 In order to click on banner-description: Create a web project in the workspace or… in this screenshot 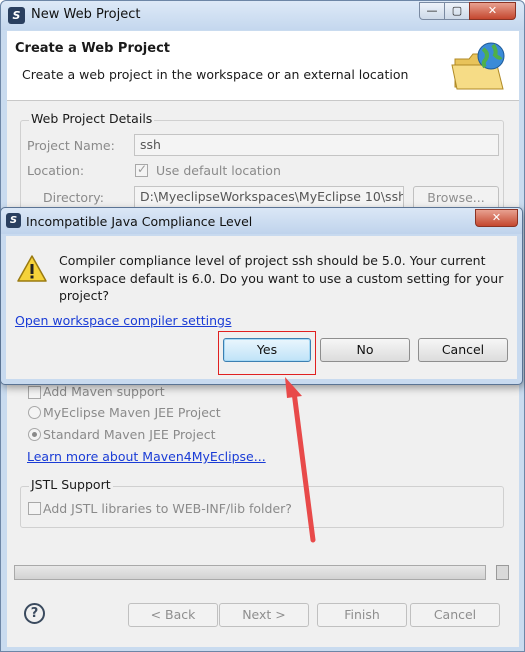, I will do `click(215, 74)`.